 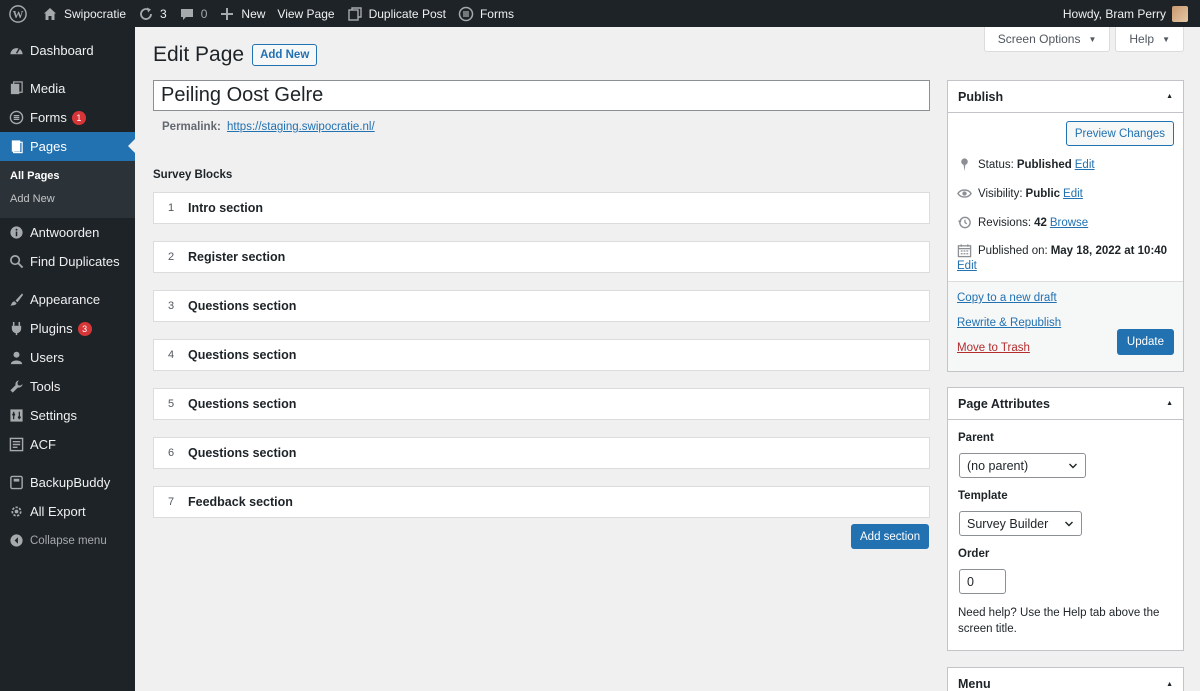 What do you see at coordinates (48, 88) in the screenshot?
I see `menu-media-label: Media` at bounding box center [48, 88].